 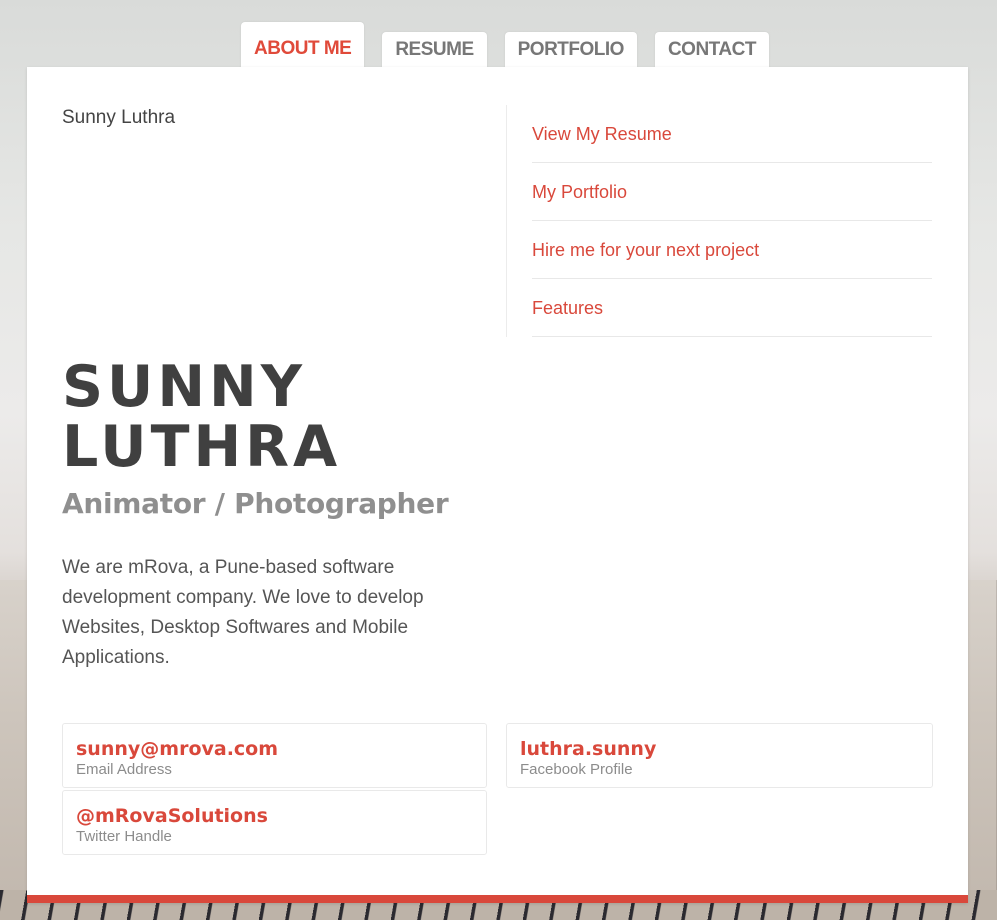 I want to click on site-name: Sunny Luthra, so click(x=118, y=118).